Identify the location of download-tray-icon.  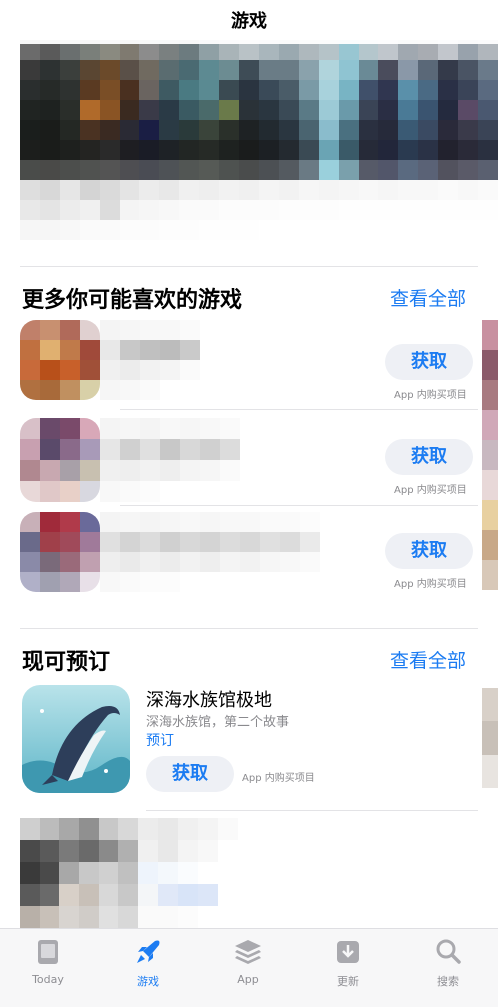
(348, 952).